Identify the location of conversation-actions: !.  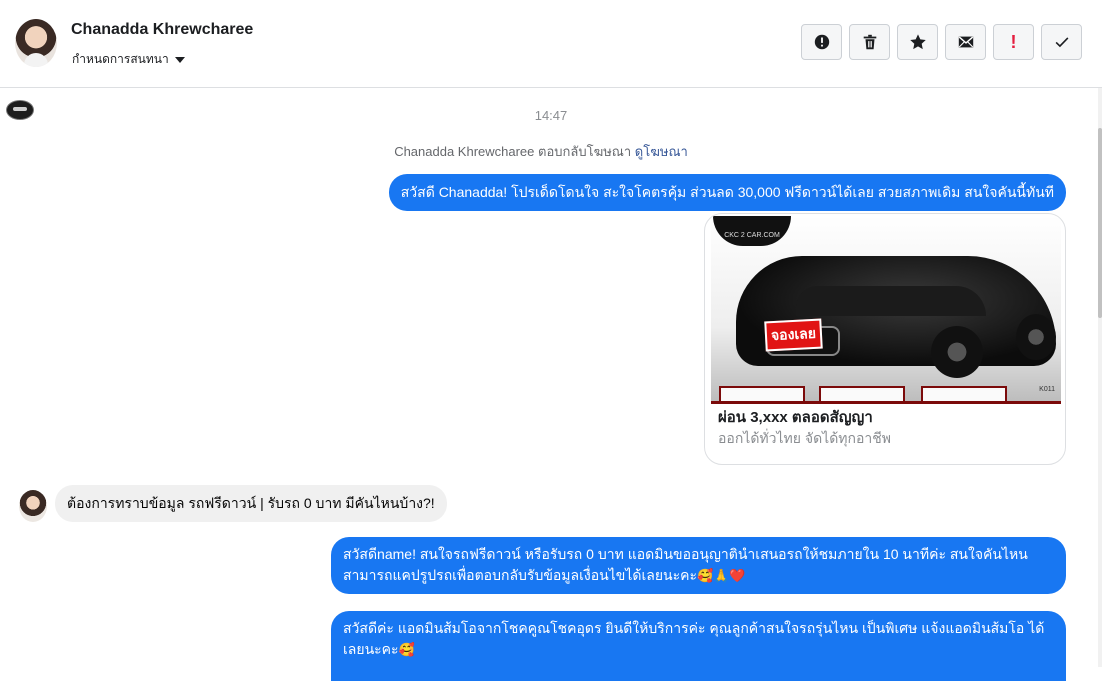
(941, 42).